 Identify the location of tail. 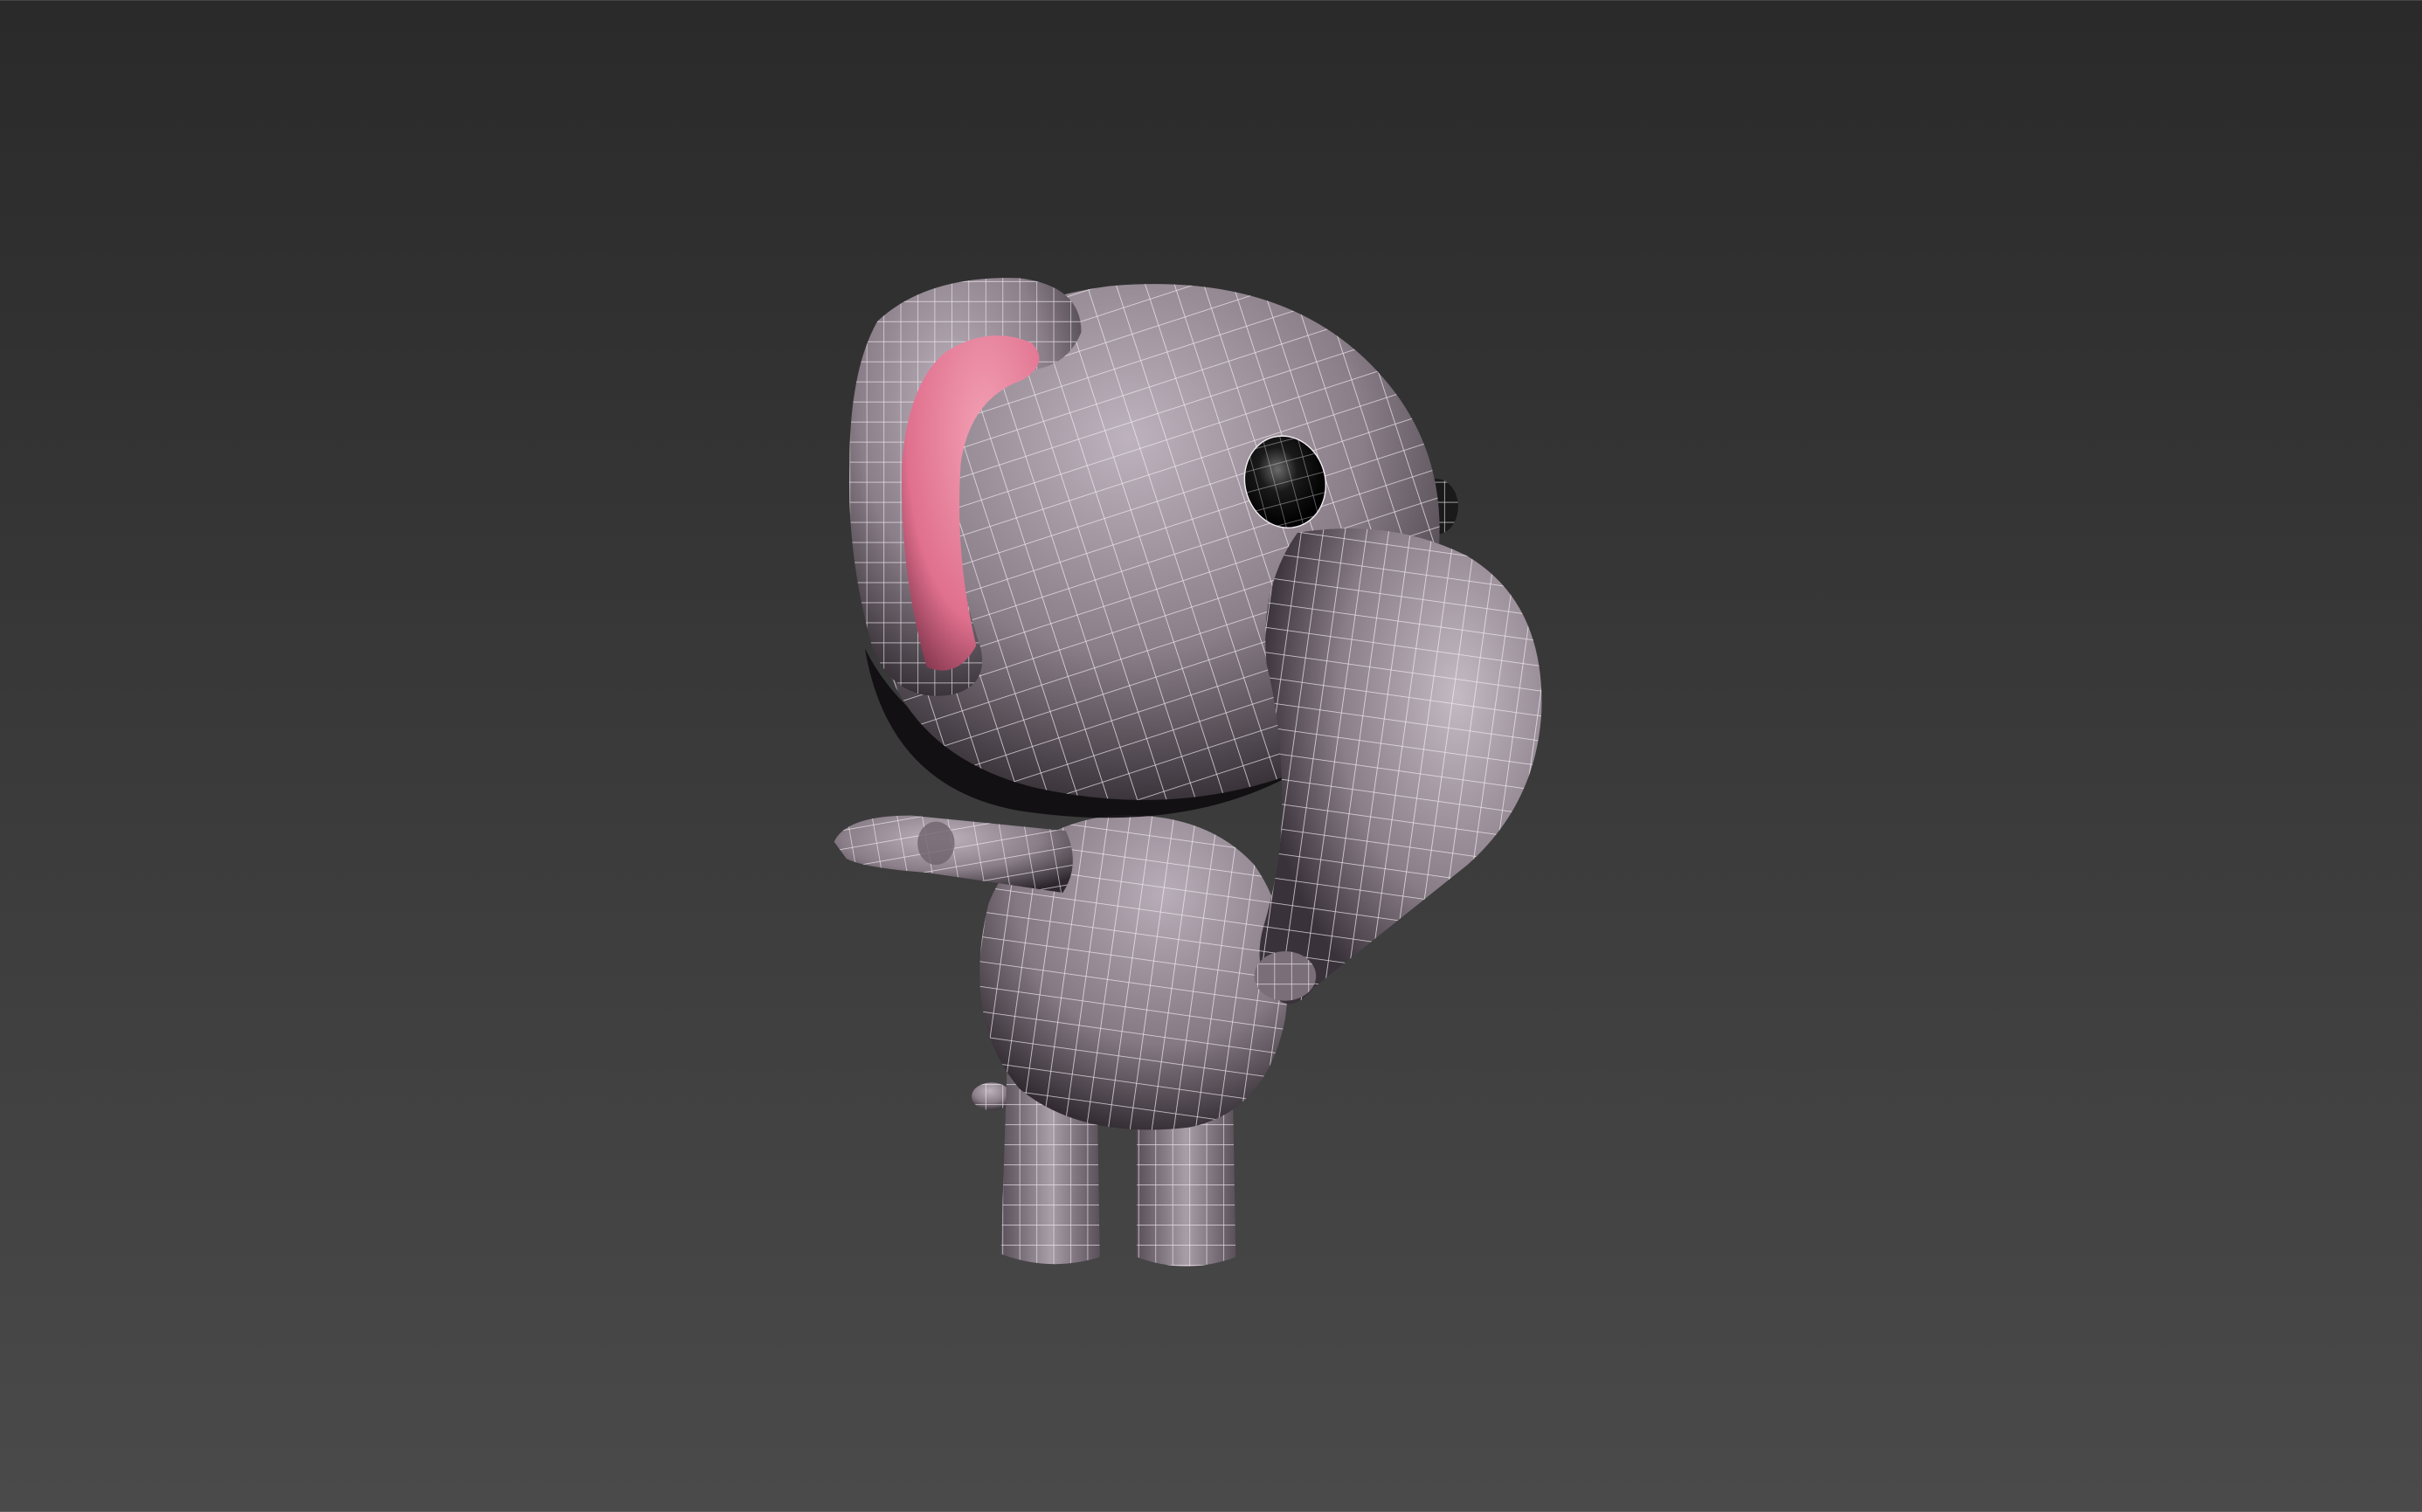
(991, 1096).